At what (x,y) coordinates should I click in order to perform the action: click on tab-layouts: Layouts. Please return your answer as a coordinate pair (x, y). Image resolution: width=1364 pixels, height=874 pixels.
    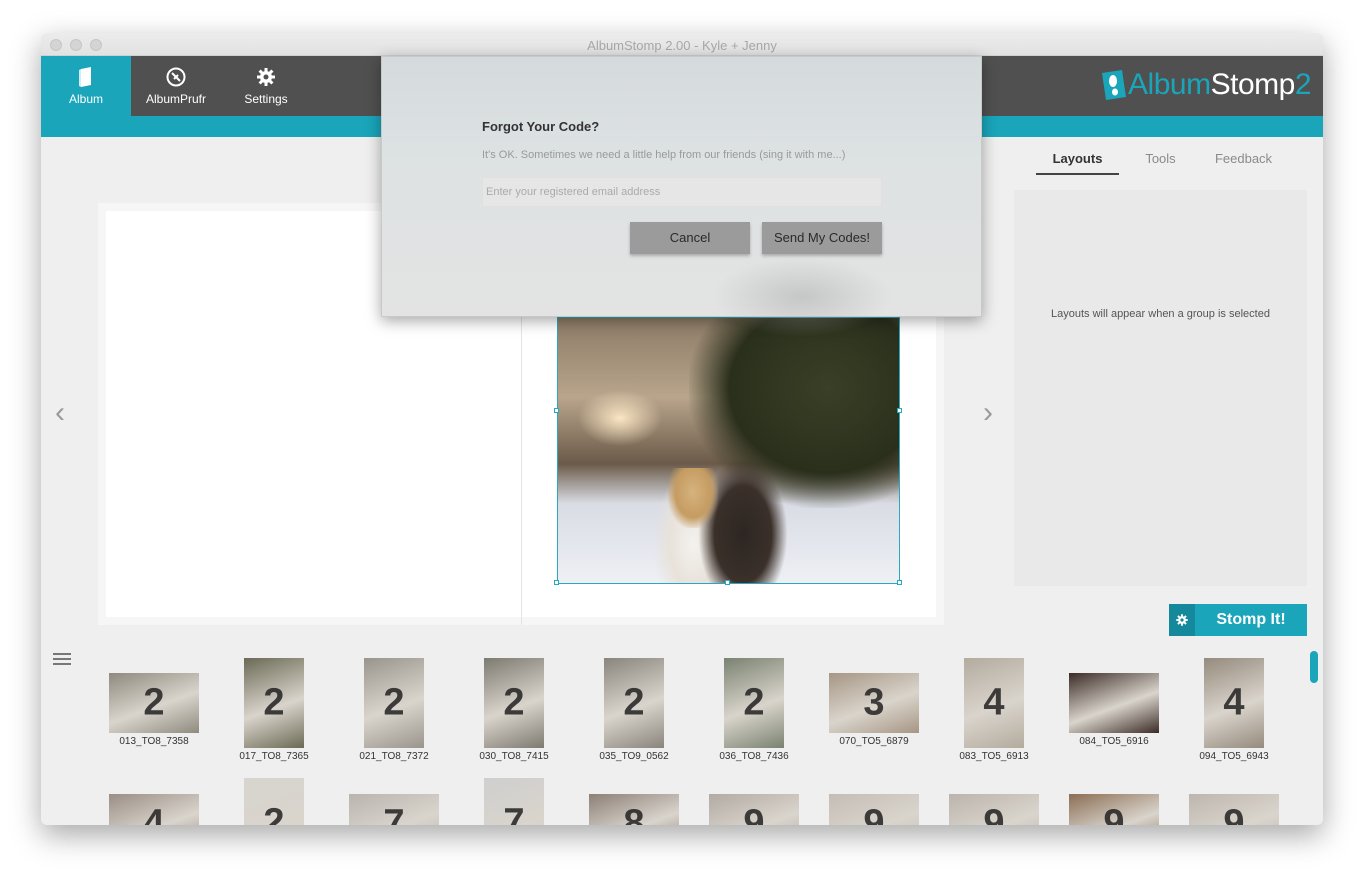
    Looking at the image, I should click on (1077, 163).